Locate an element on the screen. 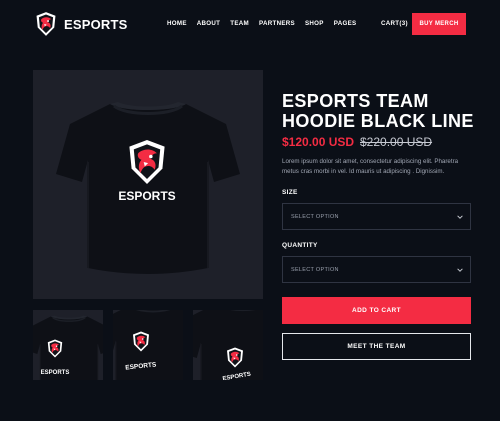  product-thumbnail-2: ESPORTS is located at coordinates (148, 345).